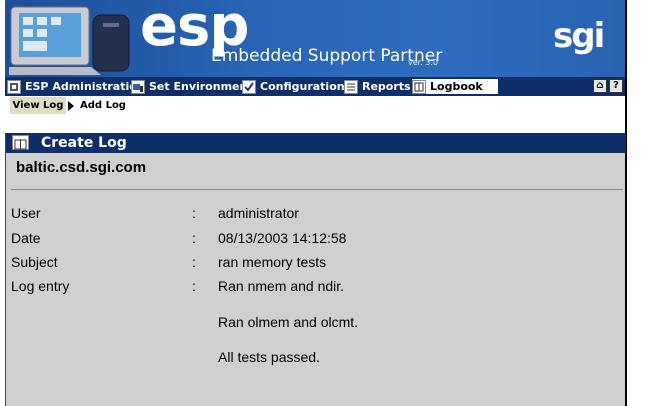  What do you see at coordinates (85, 86) in the screenshot?
I see `menu-label: ESP Administration` at bounding box center [85, 86].